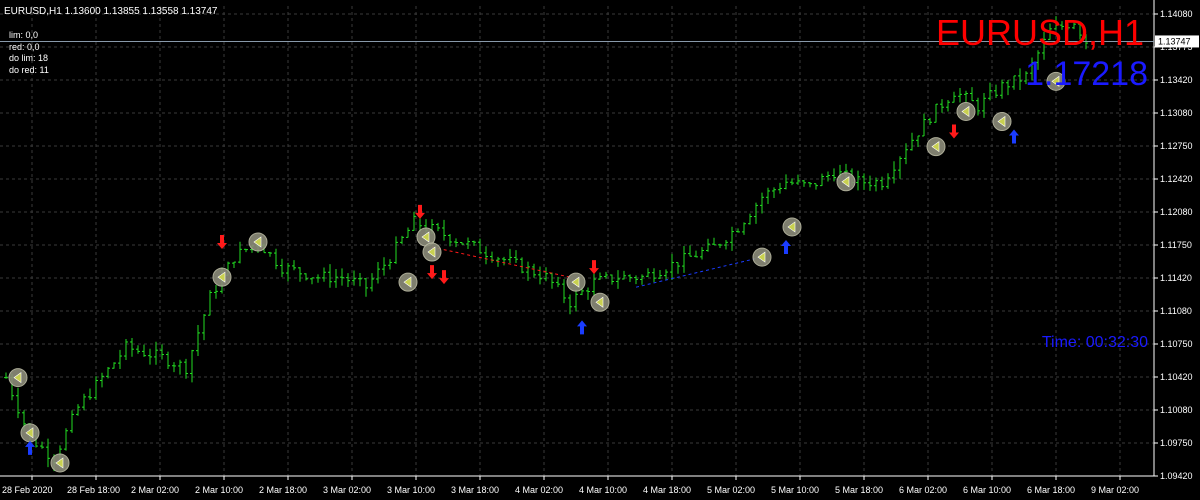 Image resolution: width=1200 pixels, height=500 pixels. Describe the element at coordinates (923, 490) in the screenshot. I see `x-tick-label: 6 Mar 02:00` at that location.